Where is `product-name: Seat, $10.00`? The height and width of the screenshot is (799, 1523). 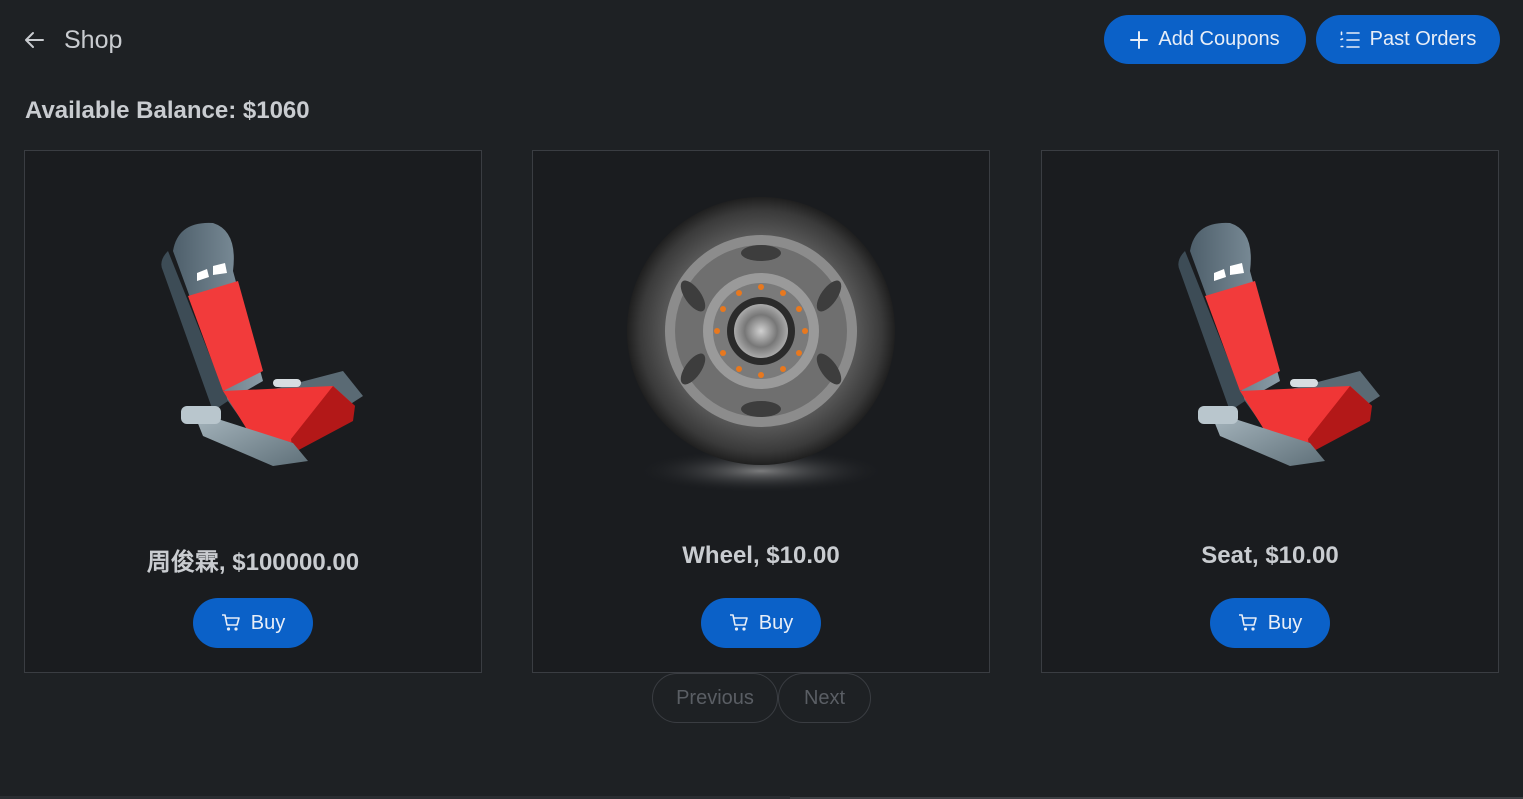
product-name: Seat, $10.00 is located at coordinates (1270, 555).